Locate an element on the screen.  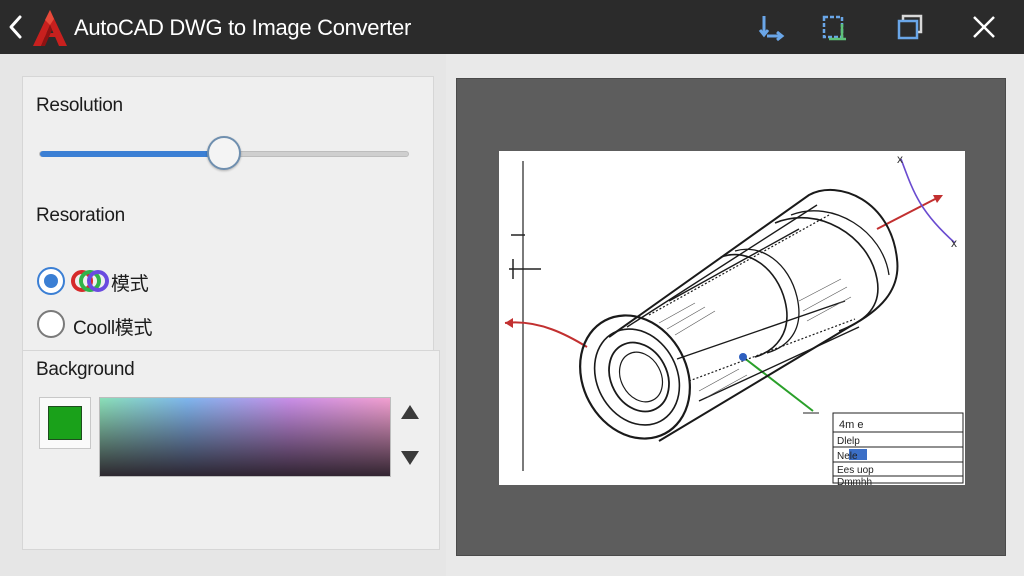
triangle-up-icon is located at coordinates (410, 412).